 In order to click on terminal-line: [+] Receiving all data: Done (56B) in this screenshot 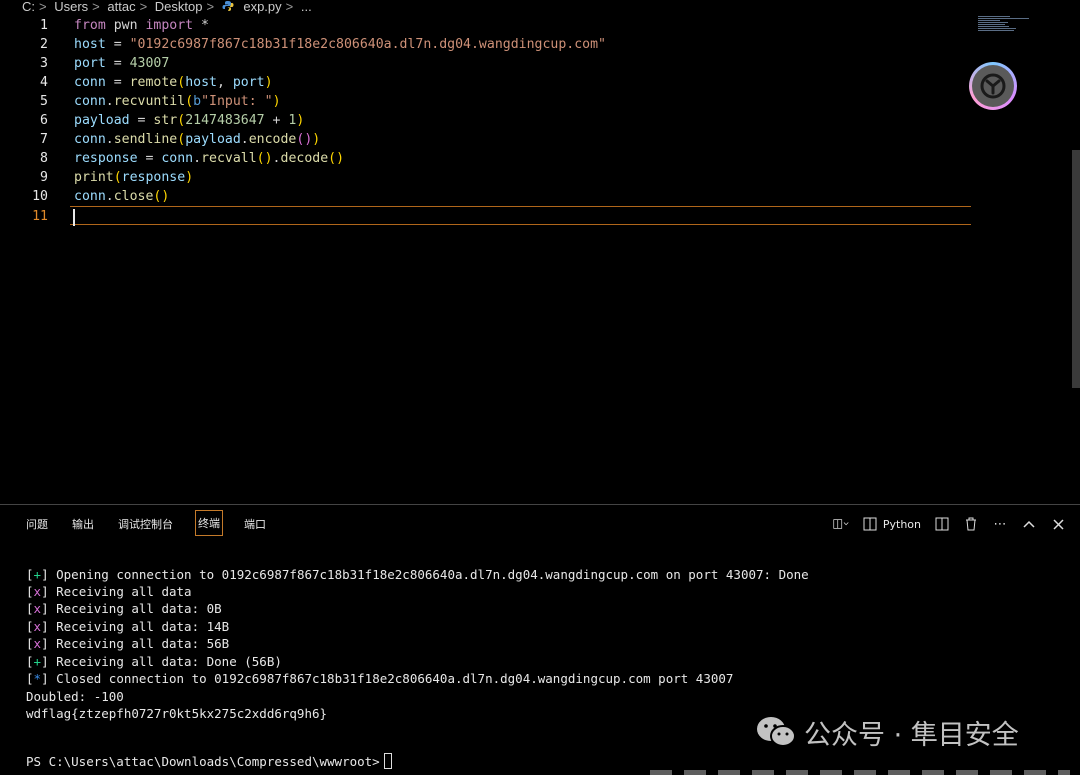, I will do `click(154, 661)`.